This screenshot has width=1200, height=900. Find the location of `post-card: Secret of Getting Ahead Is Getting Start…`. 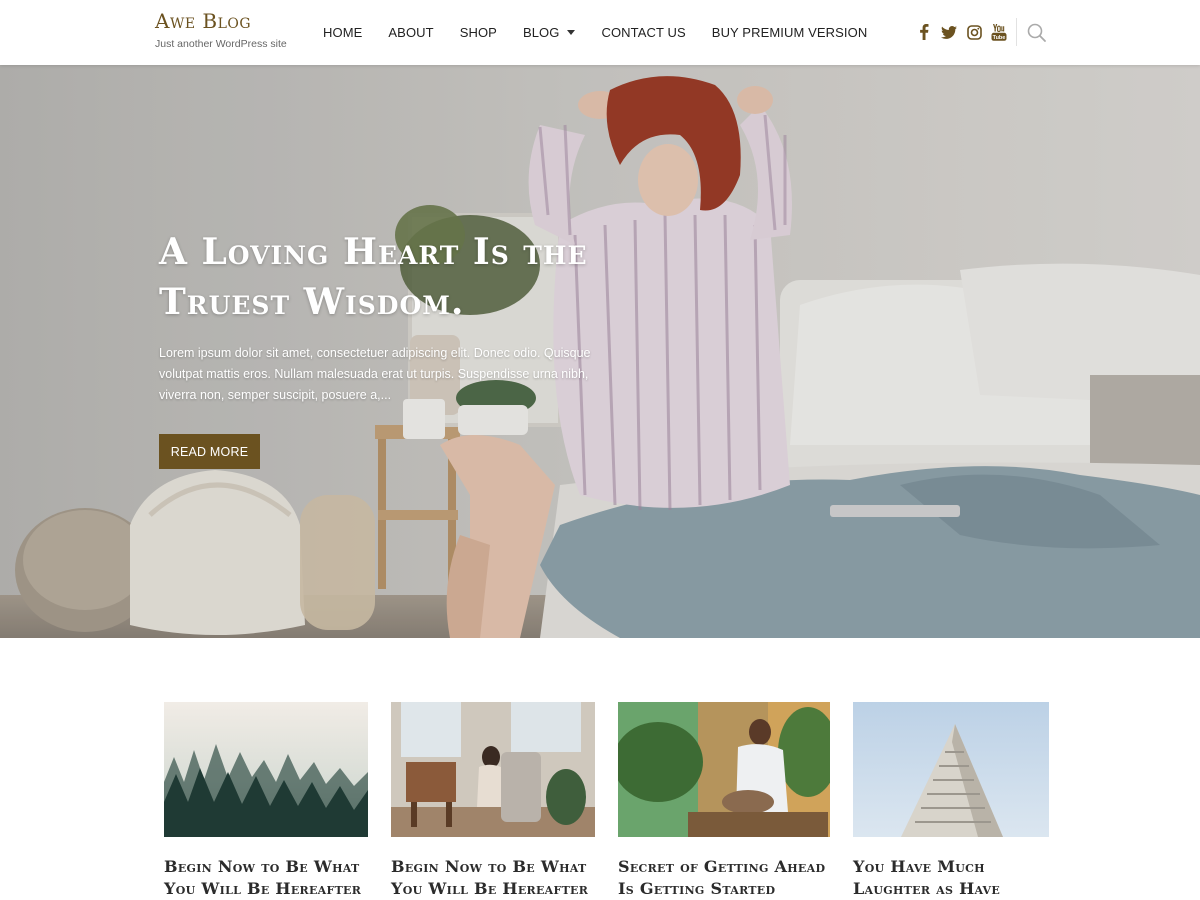

post-card: Secret of Getting Ahead Is Getting Start… is located at coordinates (724, 801).